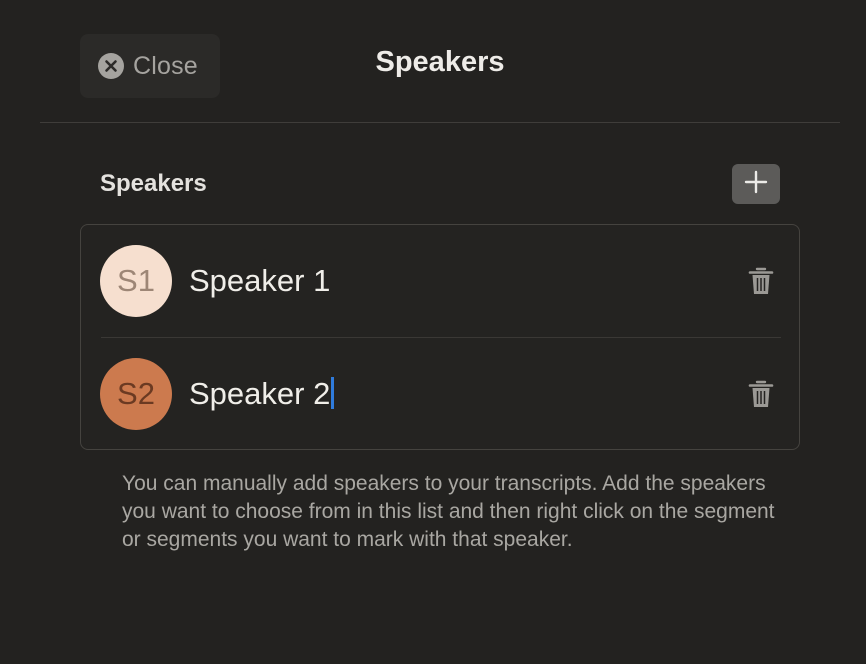 This screenshot has height=664, width=866. What do you see at coordinates (440, 122) in the screenshot?
I see `header-divider` at bounding box center [440, 122].